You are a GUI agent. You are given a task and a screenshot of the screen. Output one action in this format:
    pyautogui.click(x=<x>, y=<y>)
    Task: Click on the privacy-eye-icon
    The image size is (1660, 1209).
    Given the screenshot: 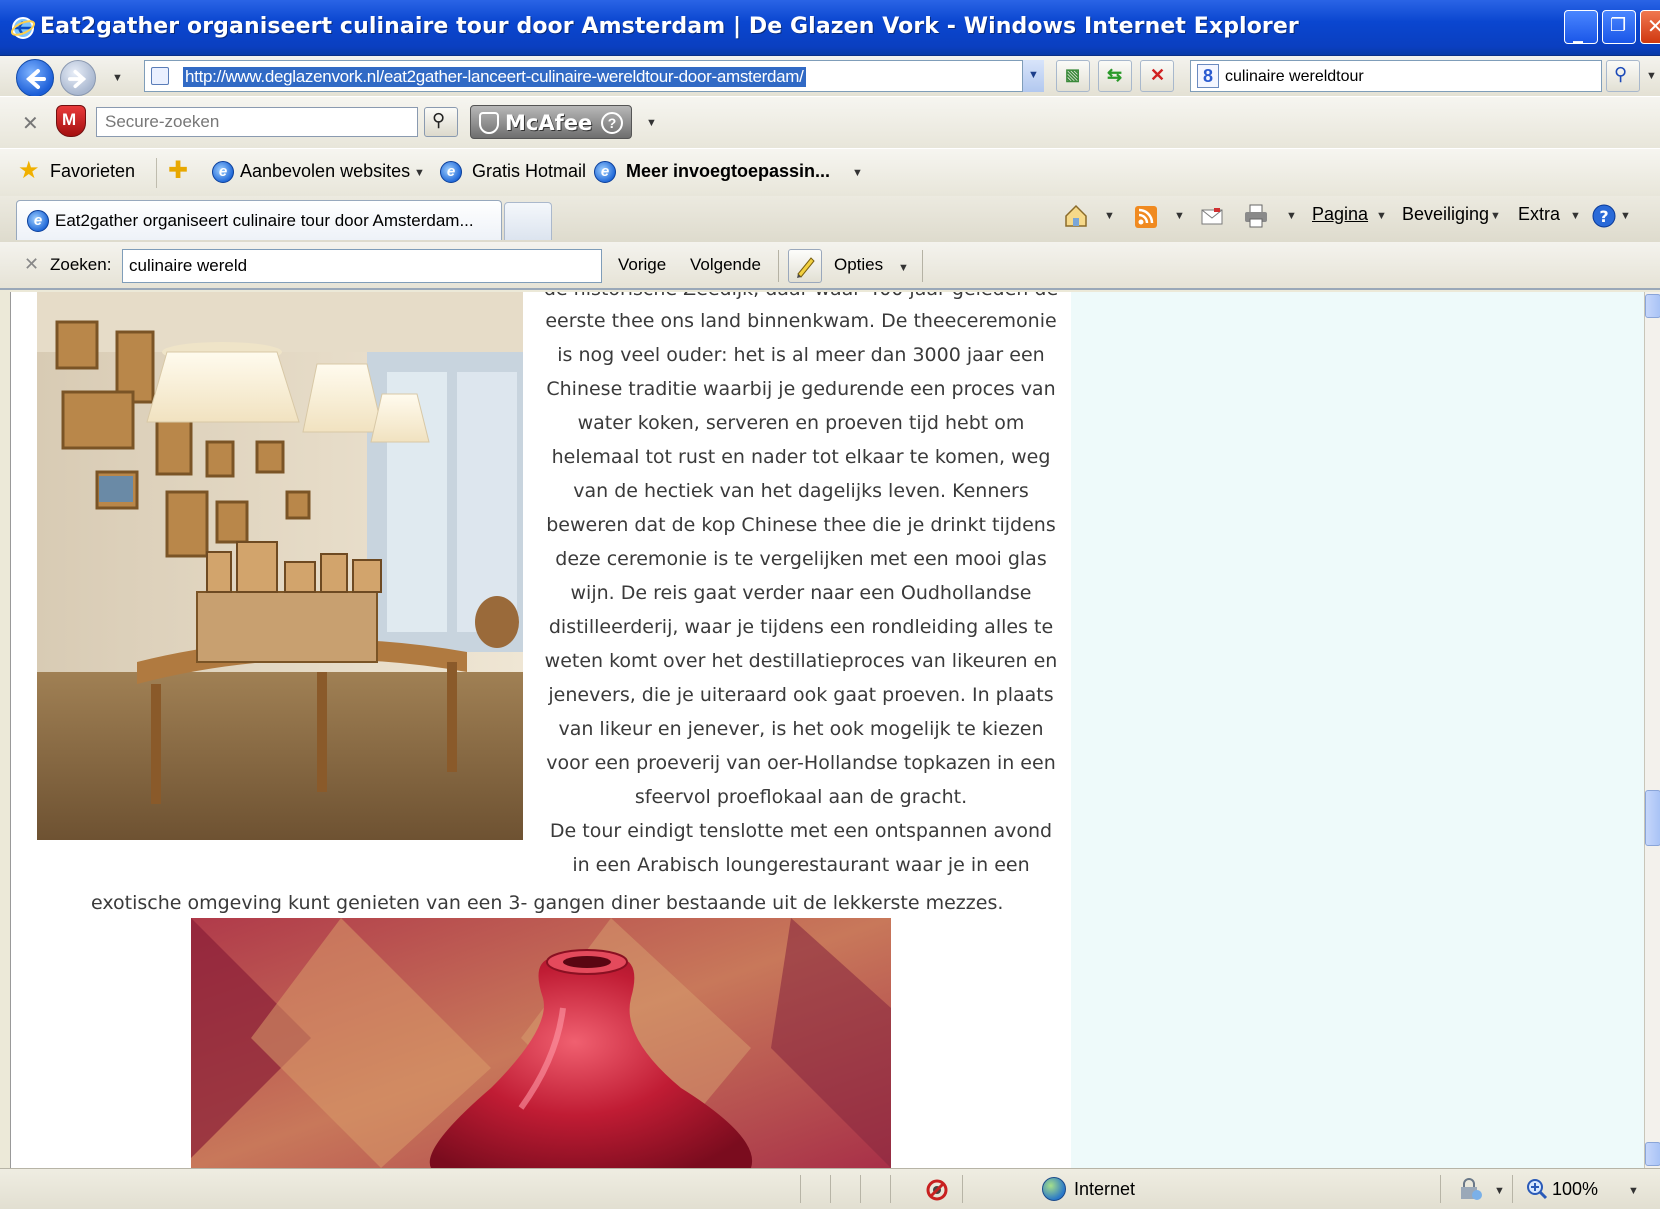 What is the action you would take?
    pyautogui.click(x=937, y=1190)
    